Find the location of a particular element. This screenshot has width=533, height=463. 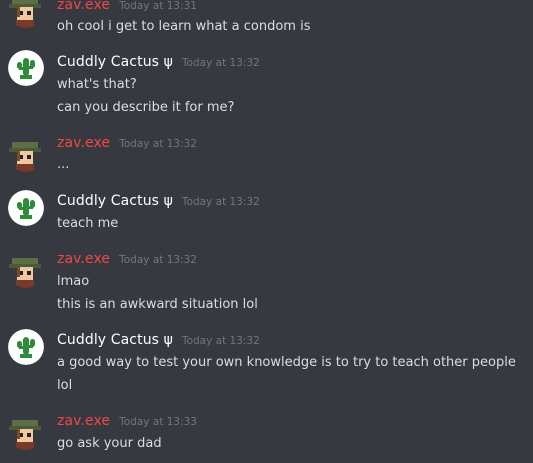

message-group: zav.exe Today at 13:33 go ask your dad is located at coordinates (266, 438).